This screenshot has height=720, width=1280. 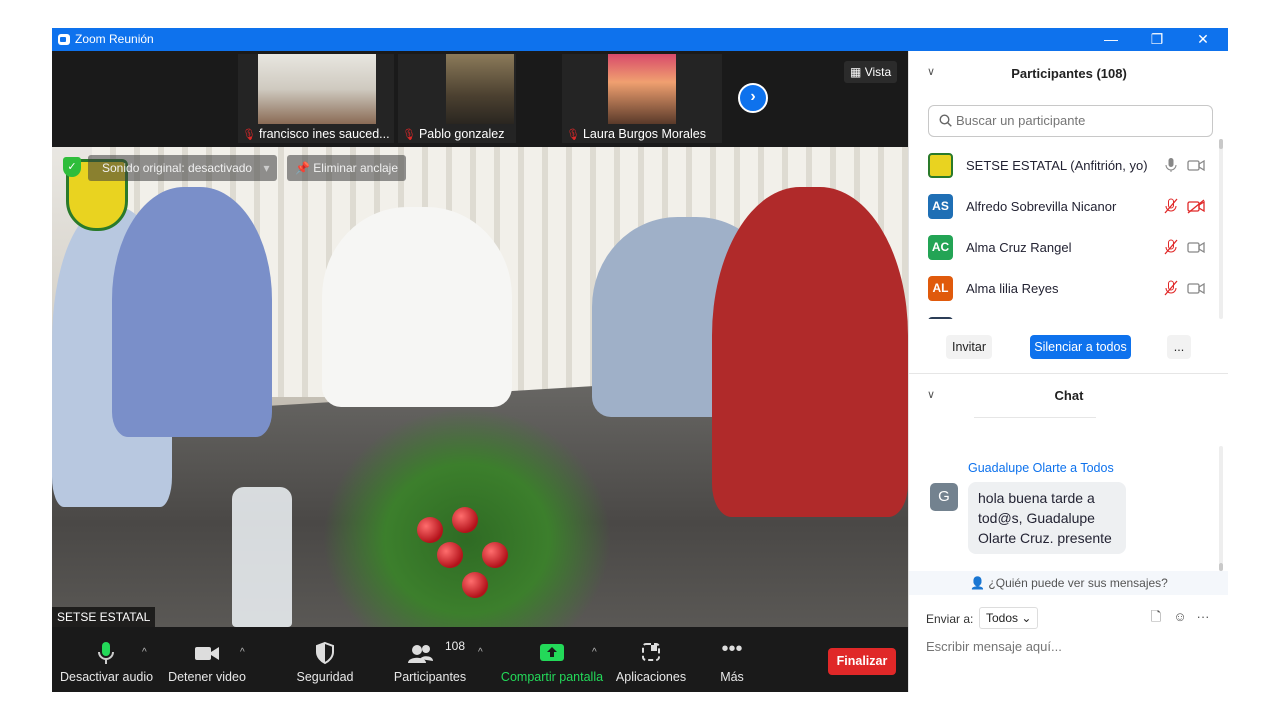 What do you see at coordinates (552, 654) in the screenshot?
I see `share-screen-icon` at bounding box center [552, 654].